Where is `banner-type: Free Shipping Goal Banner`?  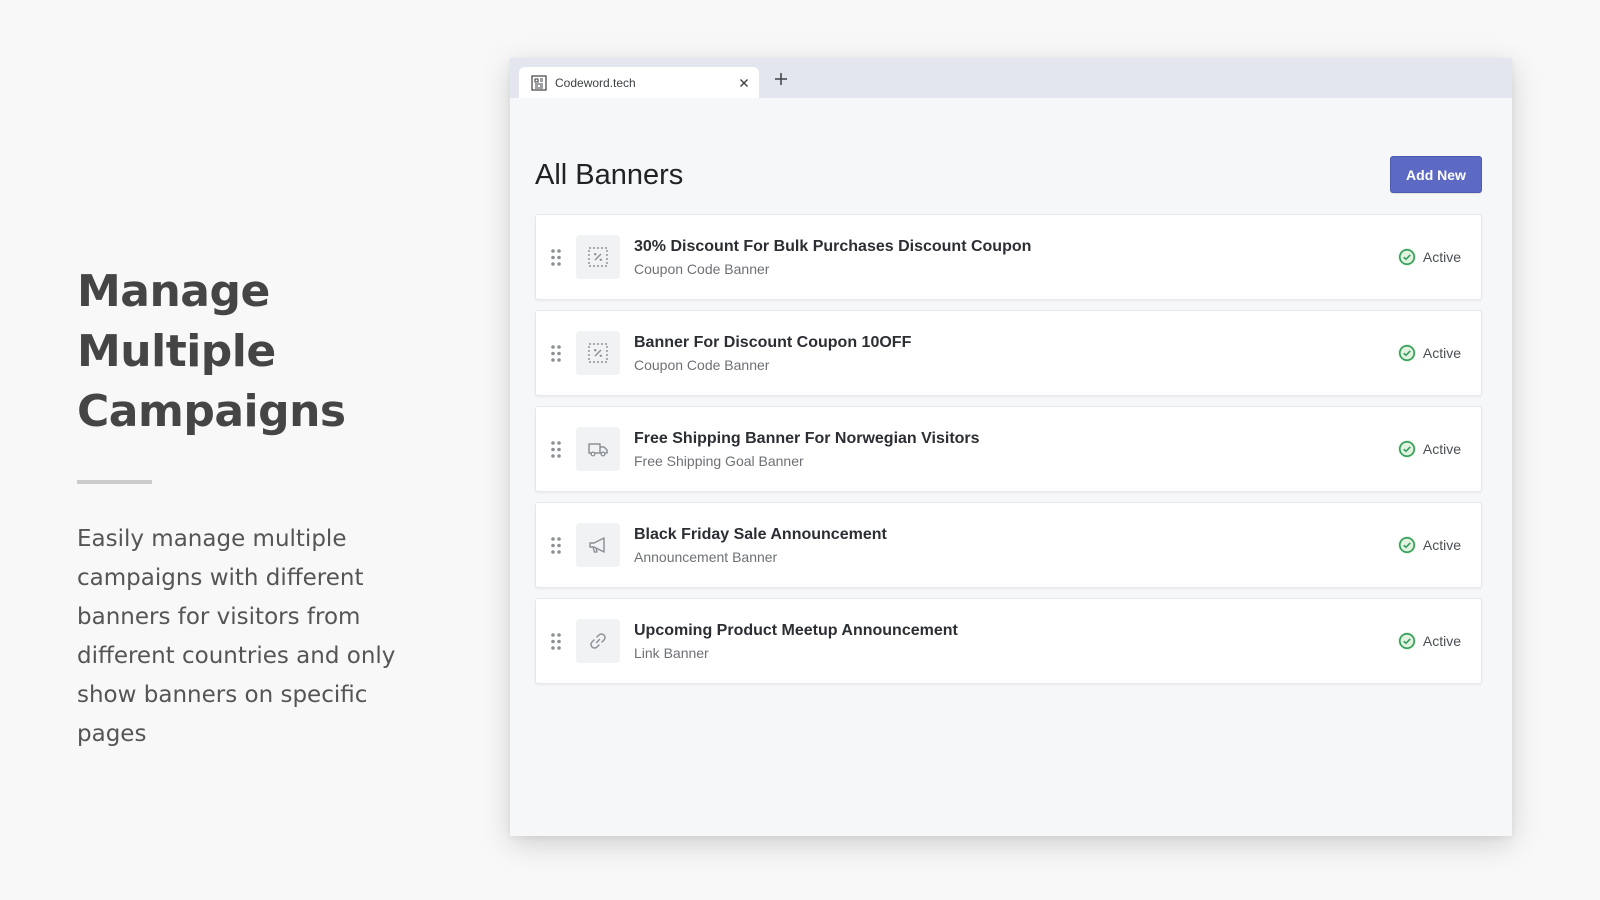
banner-type: Free Shipping Goal Banner is located at coordinates (719, 460).